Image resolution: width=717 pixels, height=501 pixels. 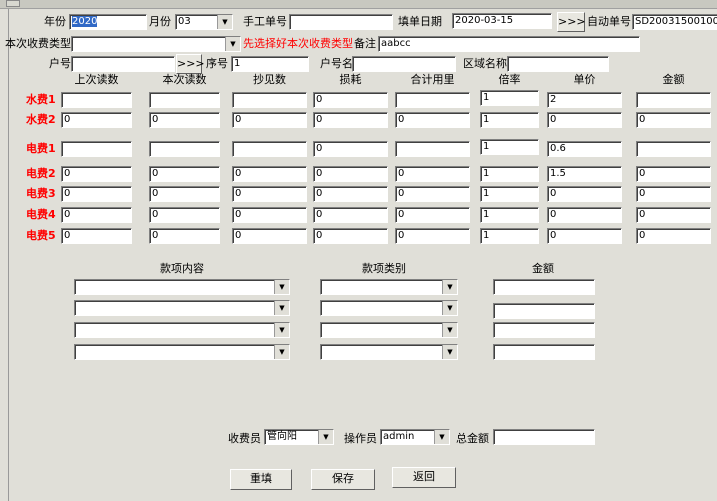 What do you see at coordinates (584, 174) in the screenshot?
I see `cell-input: 1.5` at bounding box center [584, 174].